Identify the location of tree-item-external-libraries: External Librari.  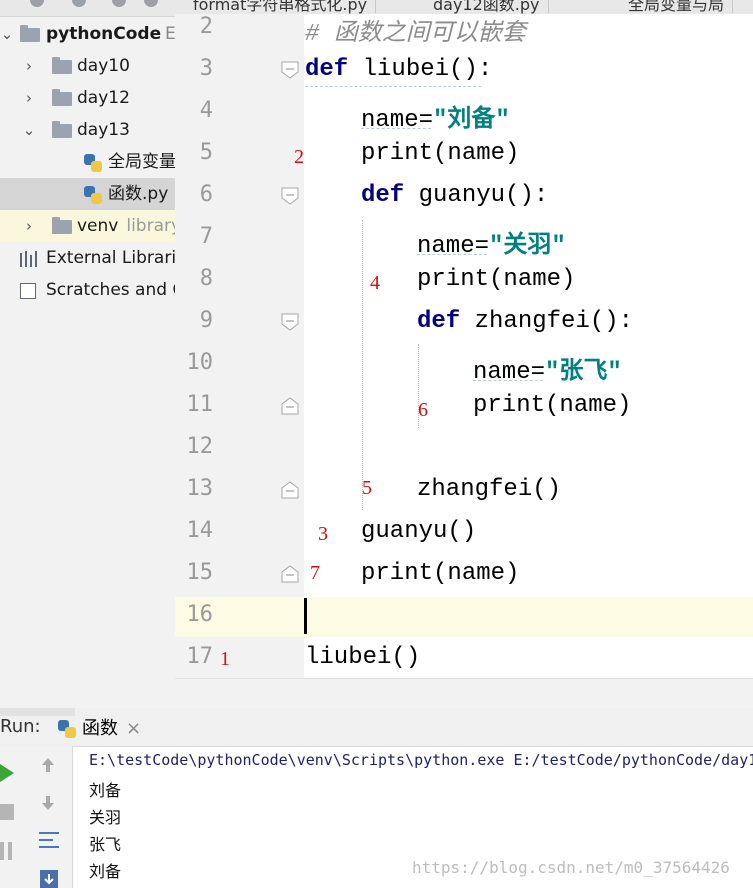
(87, 258).